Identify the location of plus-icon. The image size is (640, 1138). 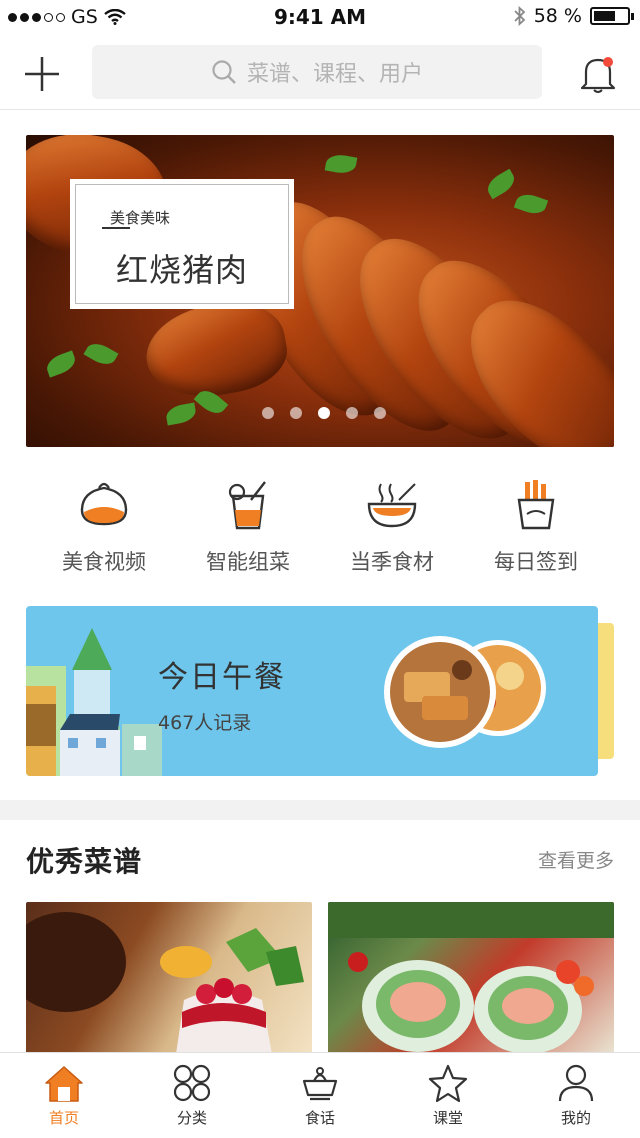
(42, 74).